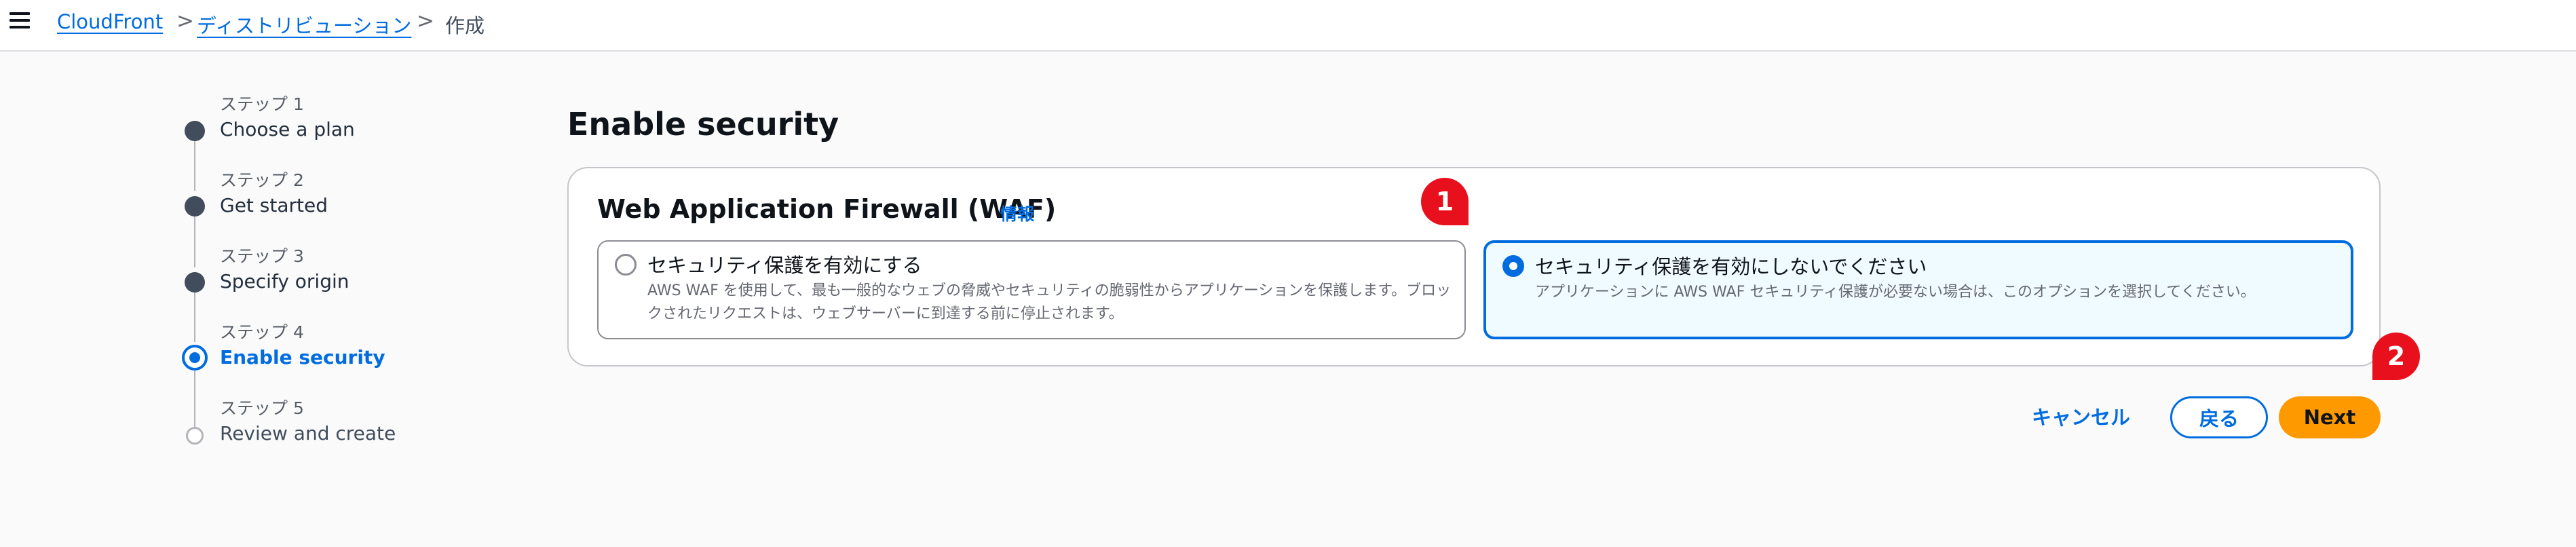 The height and width of the screenshot is (547, 2576). Describe the element at coordinates (110, 21) in the screenshot. I see `breadcrumb-cloudfront-link: CloudFront` at that location.